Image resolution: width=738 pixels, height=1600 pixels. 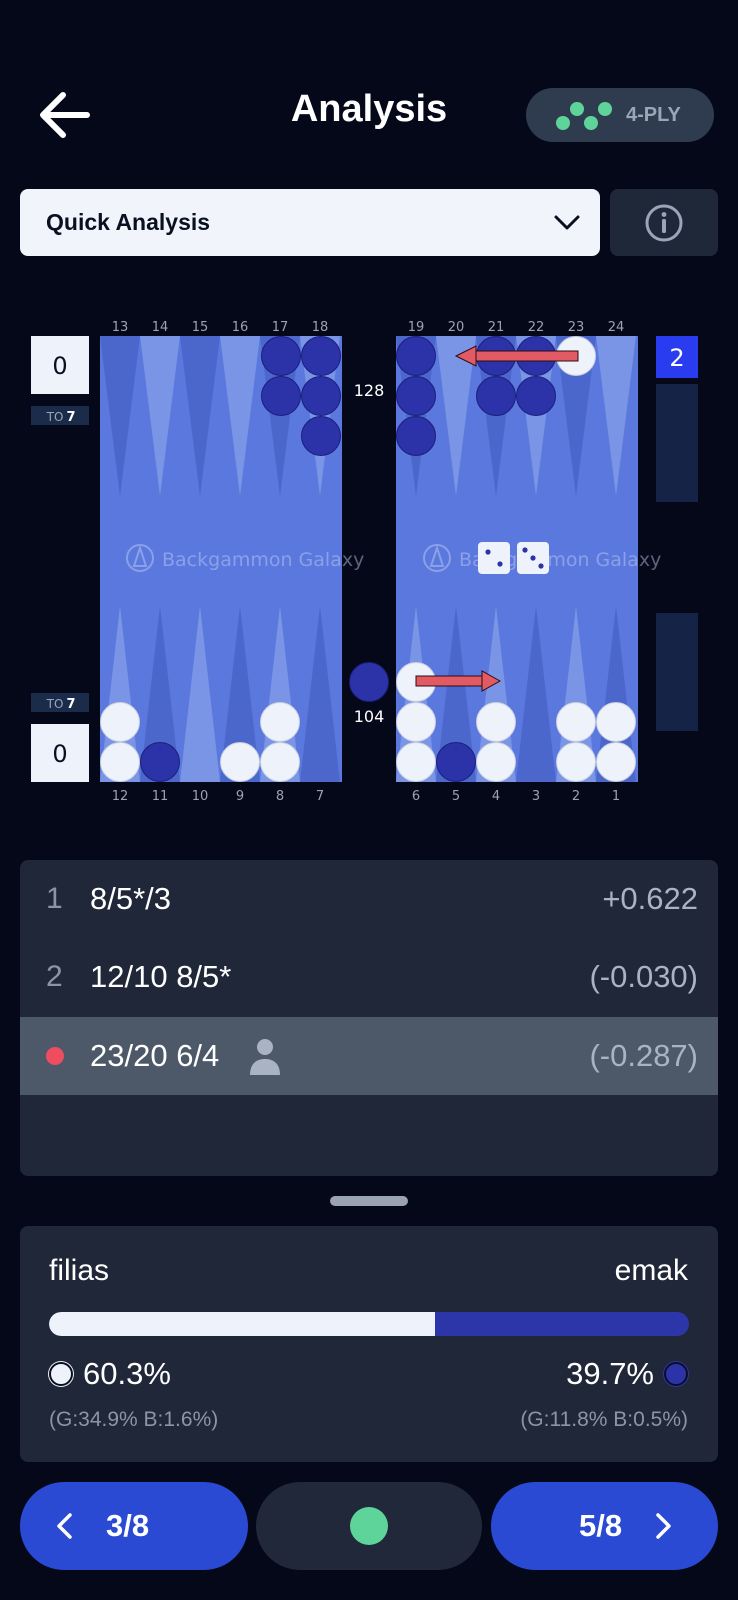 I want to click on dark-checker-icon, so click(x=676, y=1374).